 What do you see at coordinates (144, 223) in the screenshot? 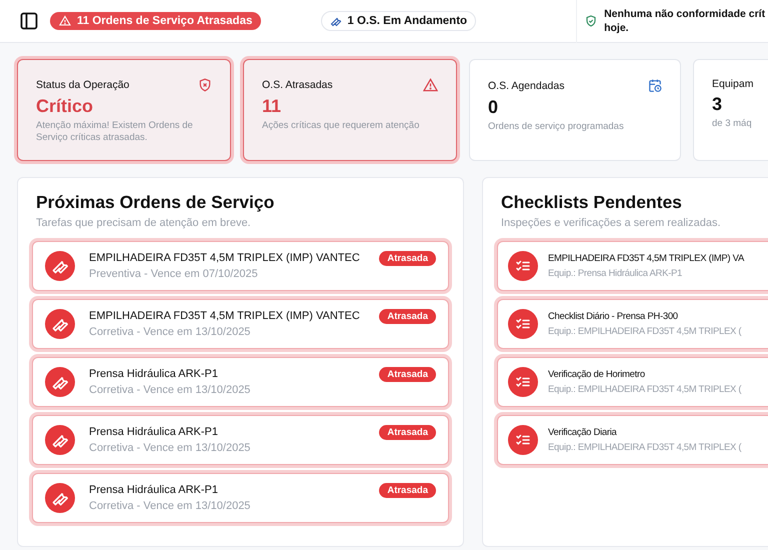
I see `panel-subtitle: Tarefas que precisam de atenção em breve.` at bounding box center [144, 223].